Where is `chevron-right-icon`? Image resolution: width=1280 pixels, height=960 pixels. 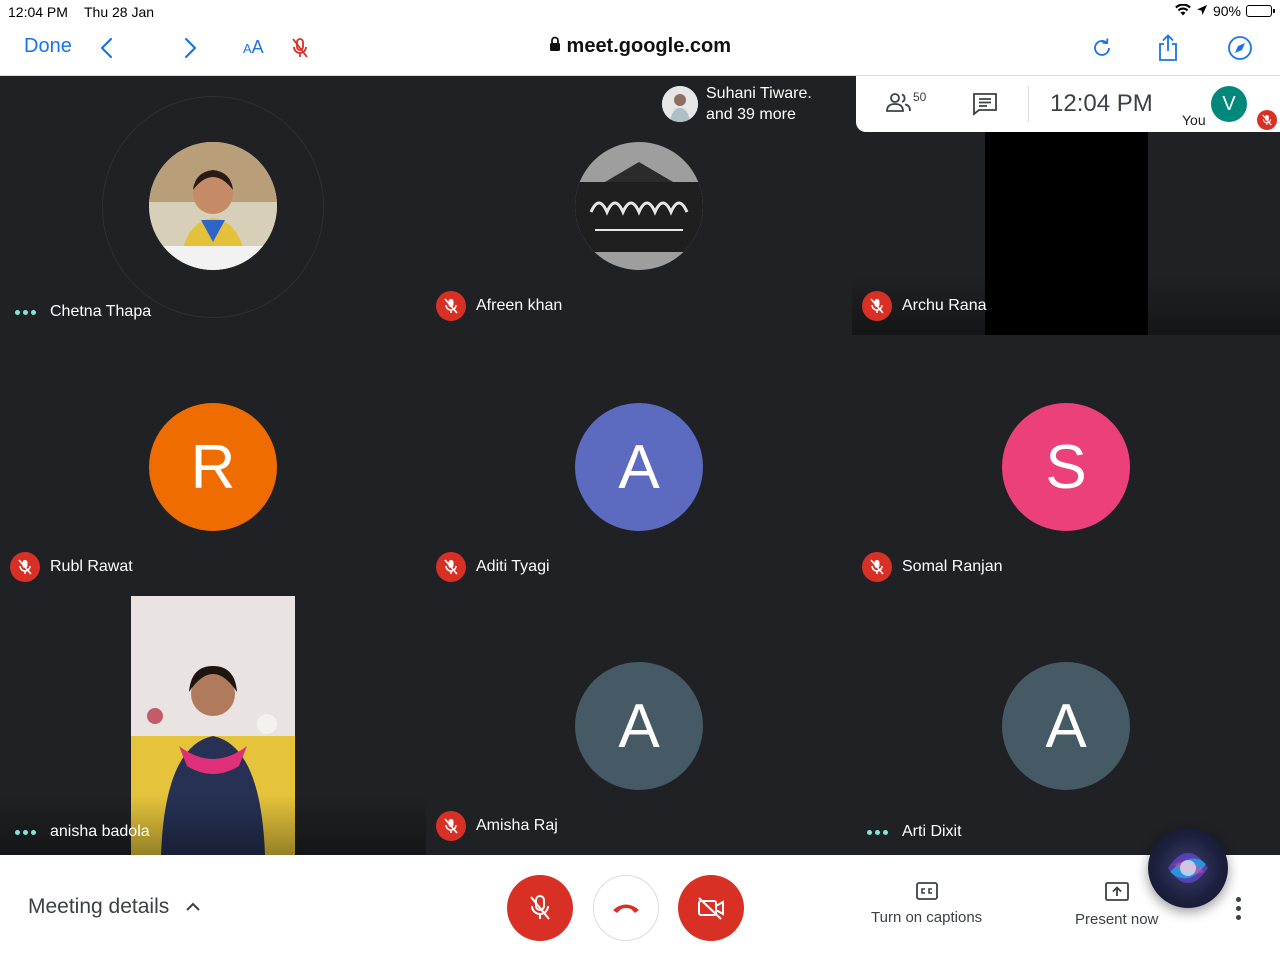 chevron-right-icon is located at coordinates (190, 48).